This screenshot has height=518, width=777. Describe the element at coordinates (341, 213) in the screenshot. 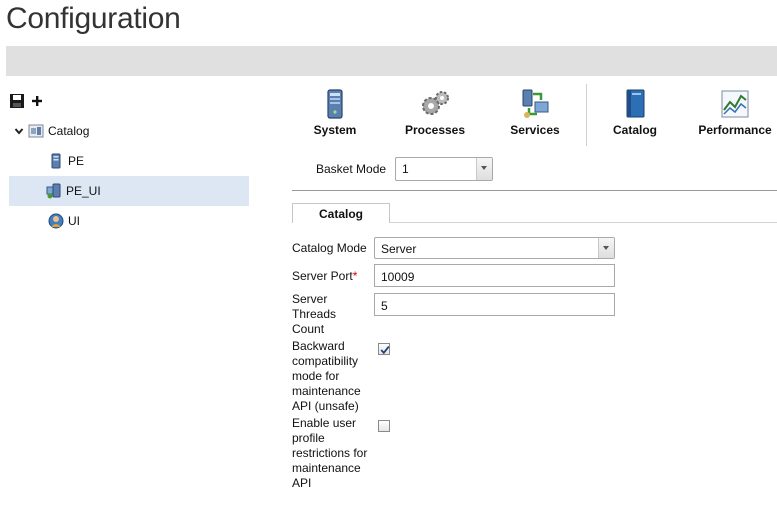

I see `tab-catalog: Catalog` at that location.